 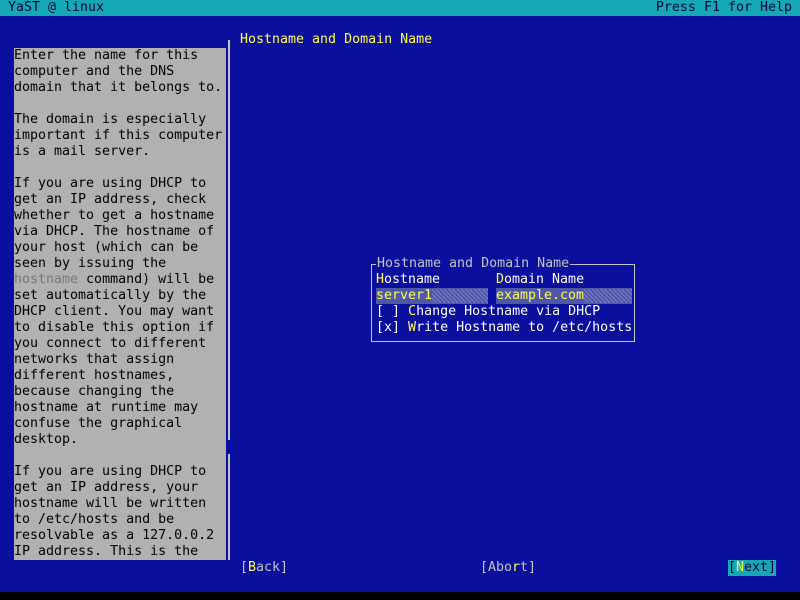 What do you see at coordinates (118, 87) in the screenshot?
I see `help-line: domain that it belongs to.` at bounding box center [118, 87].